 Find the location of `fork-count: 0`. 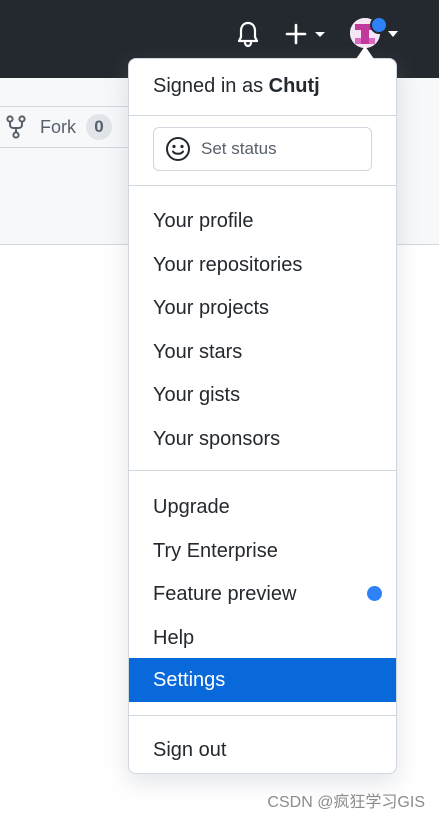

fork-count: 0 is located at coordinates (99, 127).